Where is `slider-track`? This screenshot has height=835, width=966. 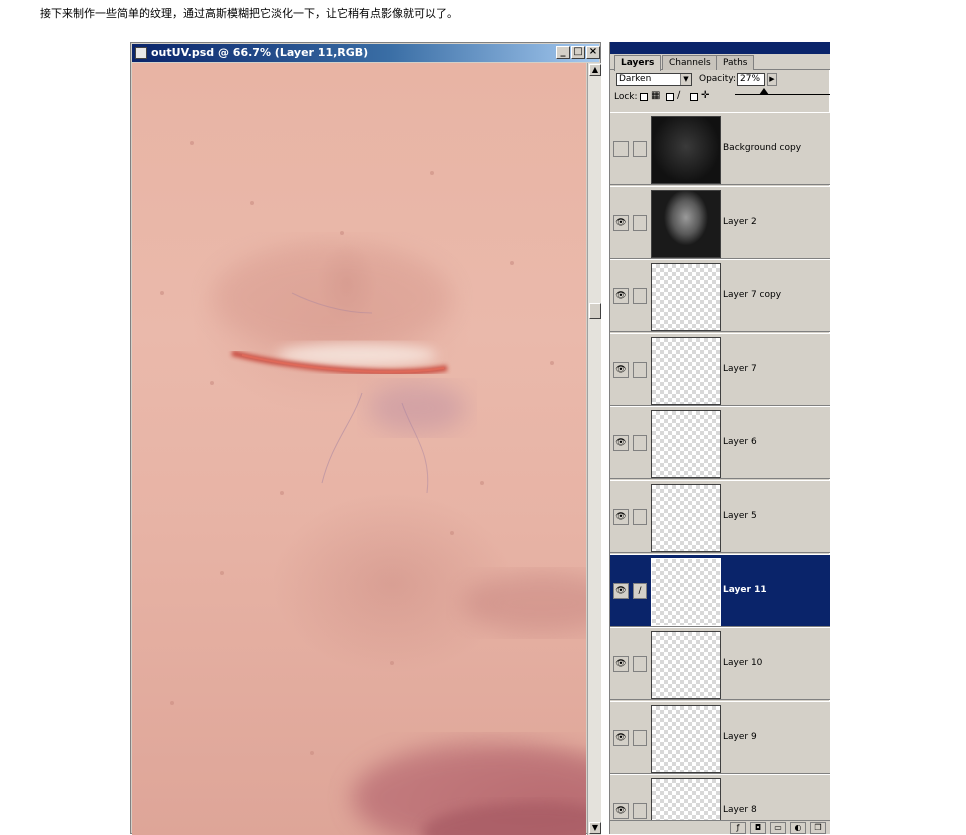
slider-track is located at coordinates (782, 94).